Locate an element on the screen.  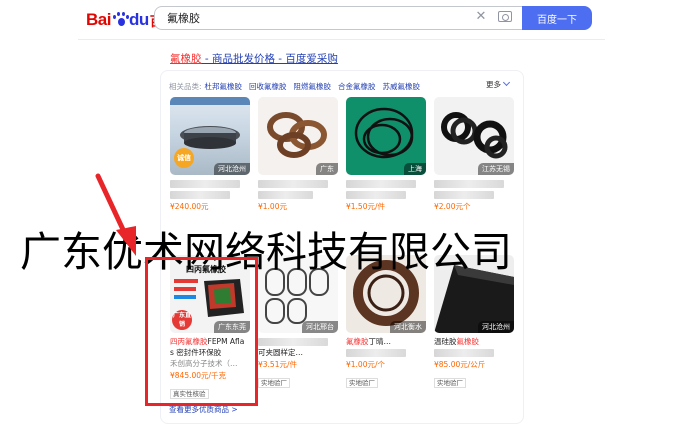
category-item: 苏威氟橡胶 is located at coordinates (402, 86).